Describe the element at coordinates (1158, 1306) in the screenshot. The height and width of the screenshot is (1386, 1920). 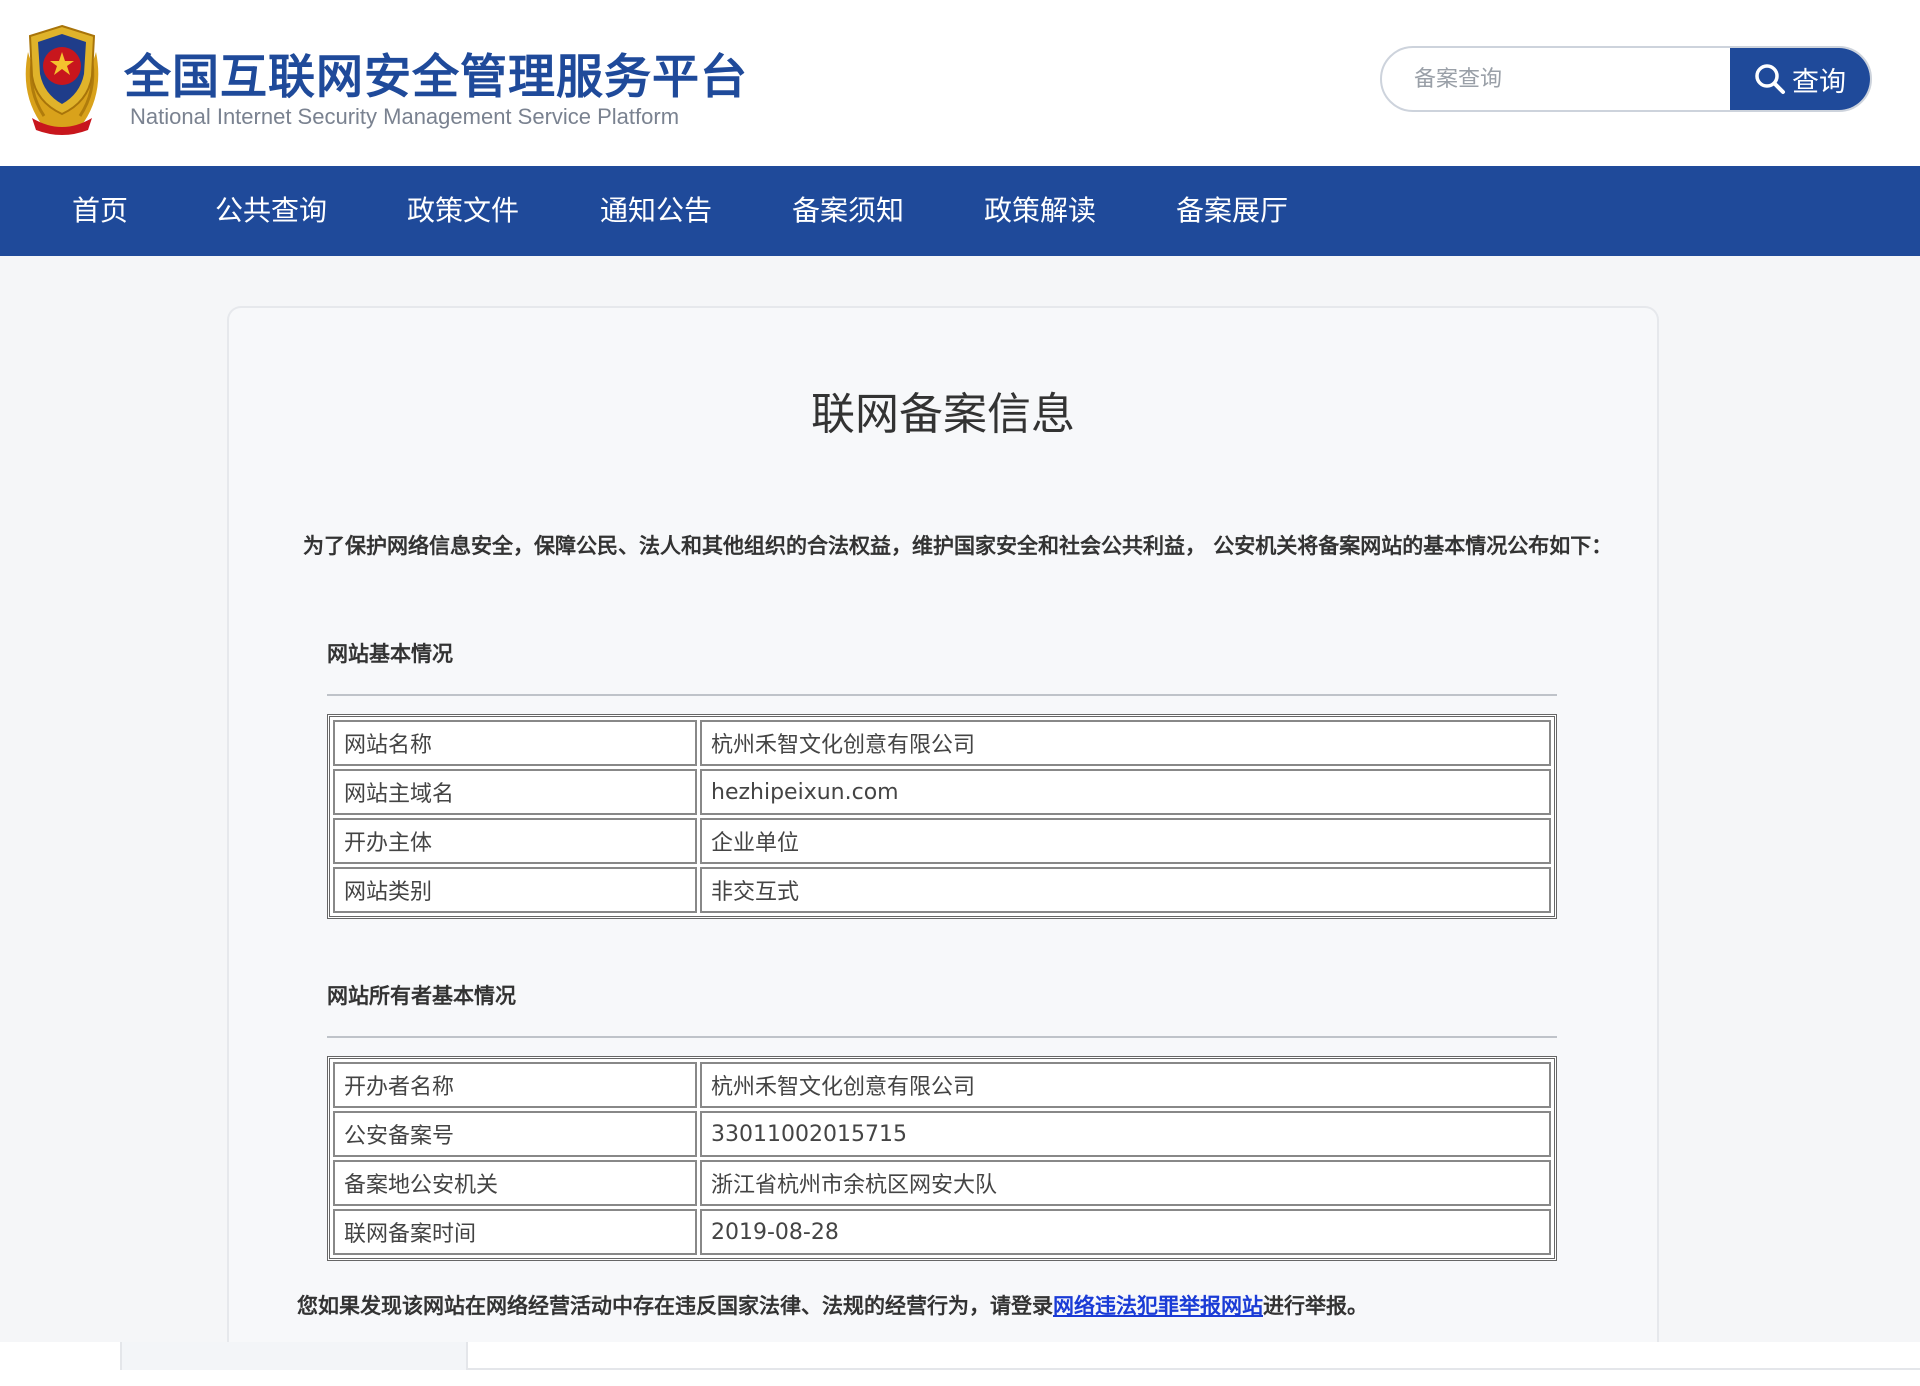
I see `report-site-link: 网络违法犯罪举报网站` at that location.